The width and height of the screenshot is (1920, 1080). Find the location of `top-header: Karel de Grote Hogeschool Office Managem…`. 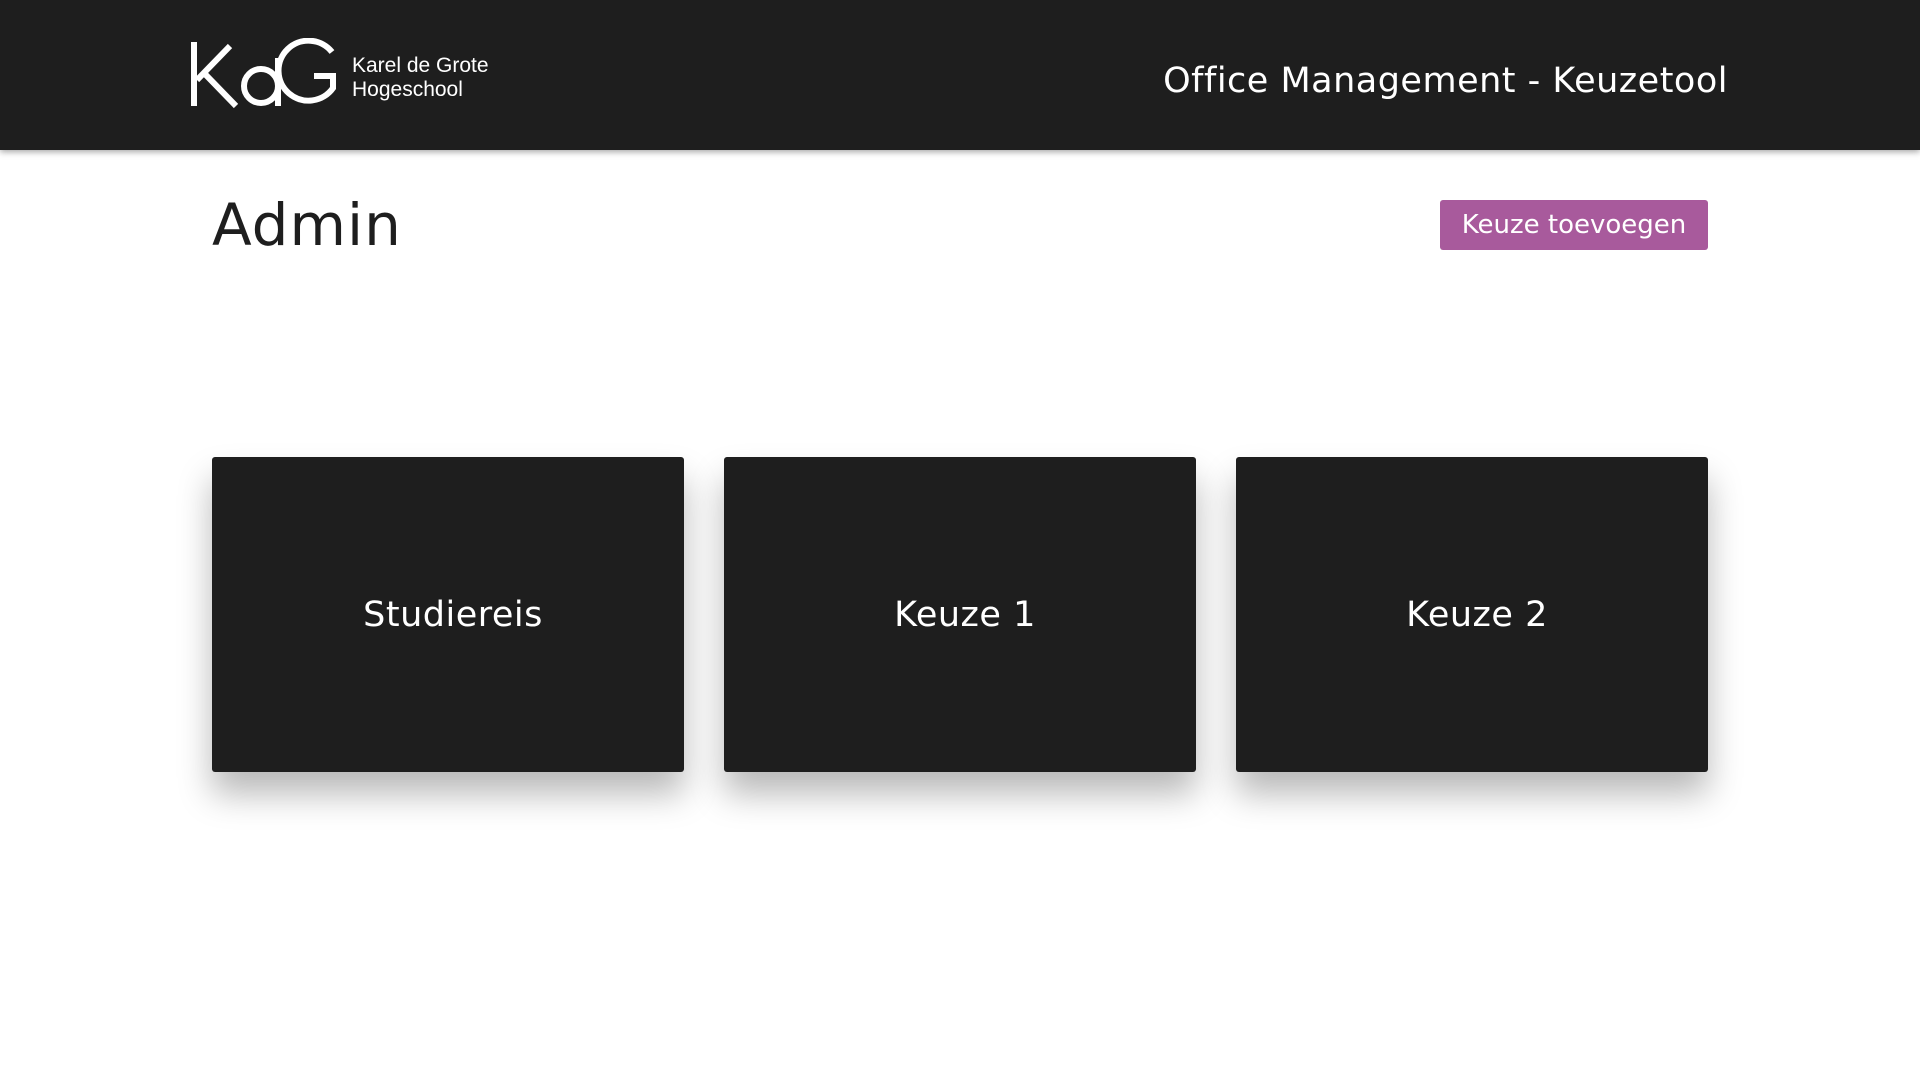

top-header: Karel de Grote Hogeschool Office Managem… is located at coordinates (960, 75).